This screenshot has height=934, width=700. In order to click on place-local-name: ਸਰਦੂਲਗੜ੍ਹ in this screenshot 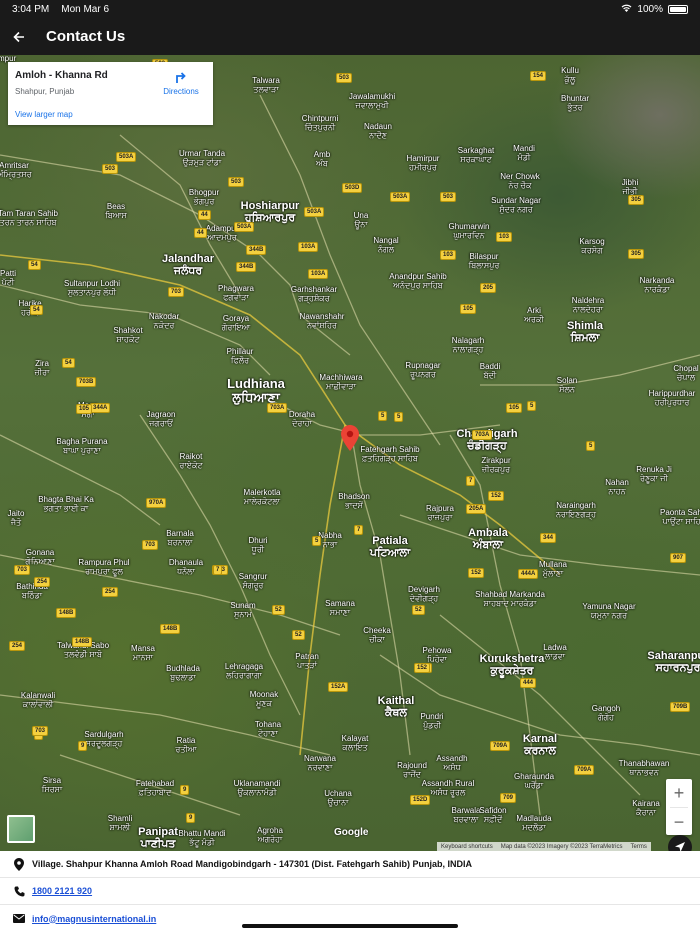, I will do `click(104, 743)`.